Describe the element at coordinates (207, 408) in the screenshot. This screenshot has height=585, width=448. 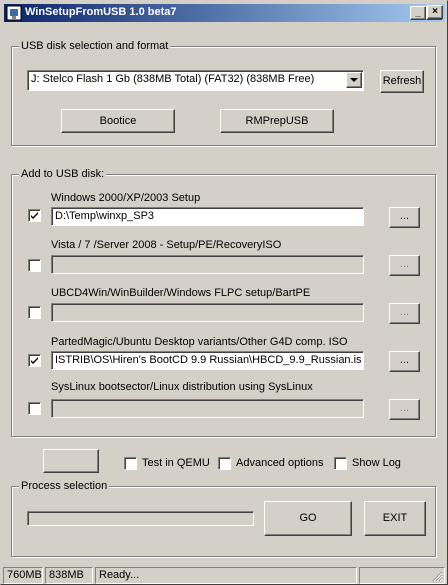
I see `syslinux-path-input` at that location.